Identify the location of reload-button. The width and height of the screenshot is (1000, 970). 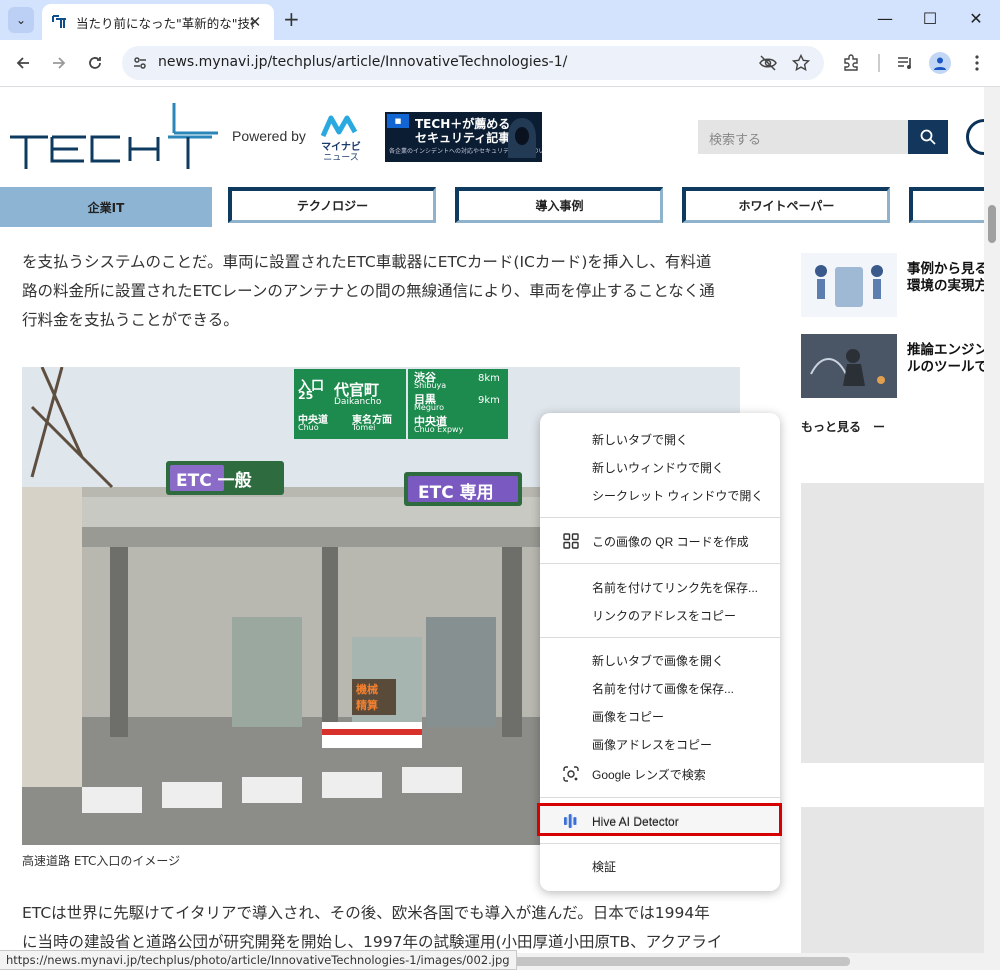
(95, 63).